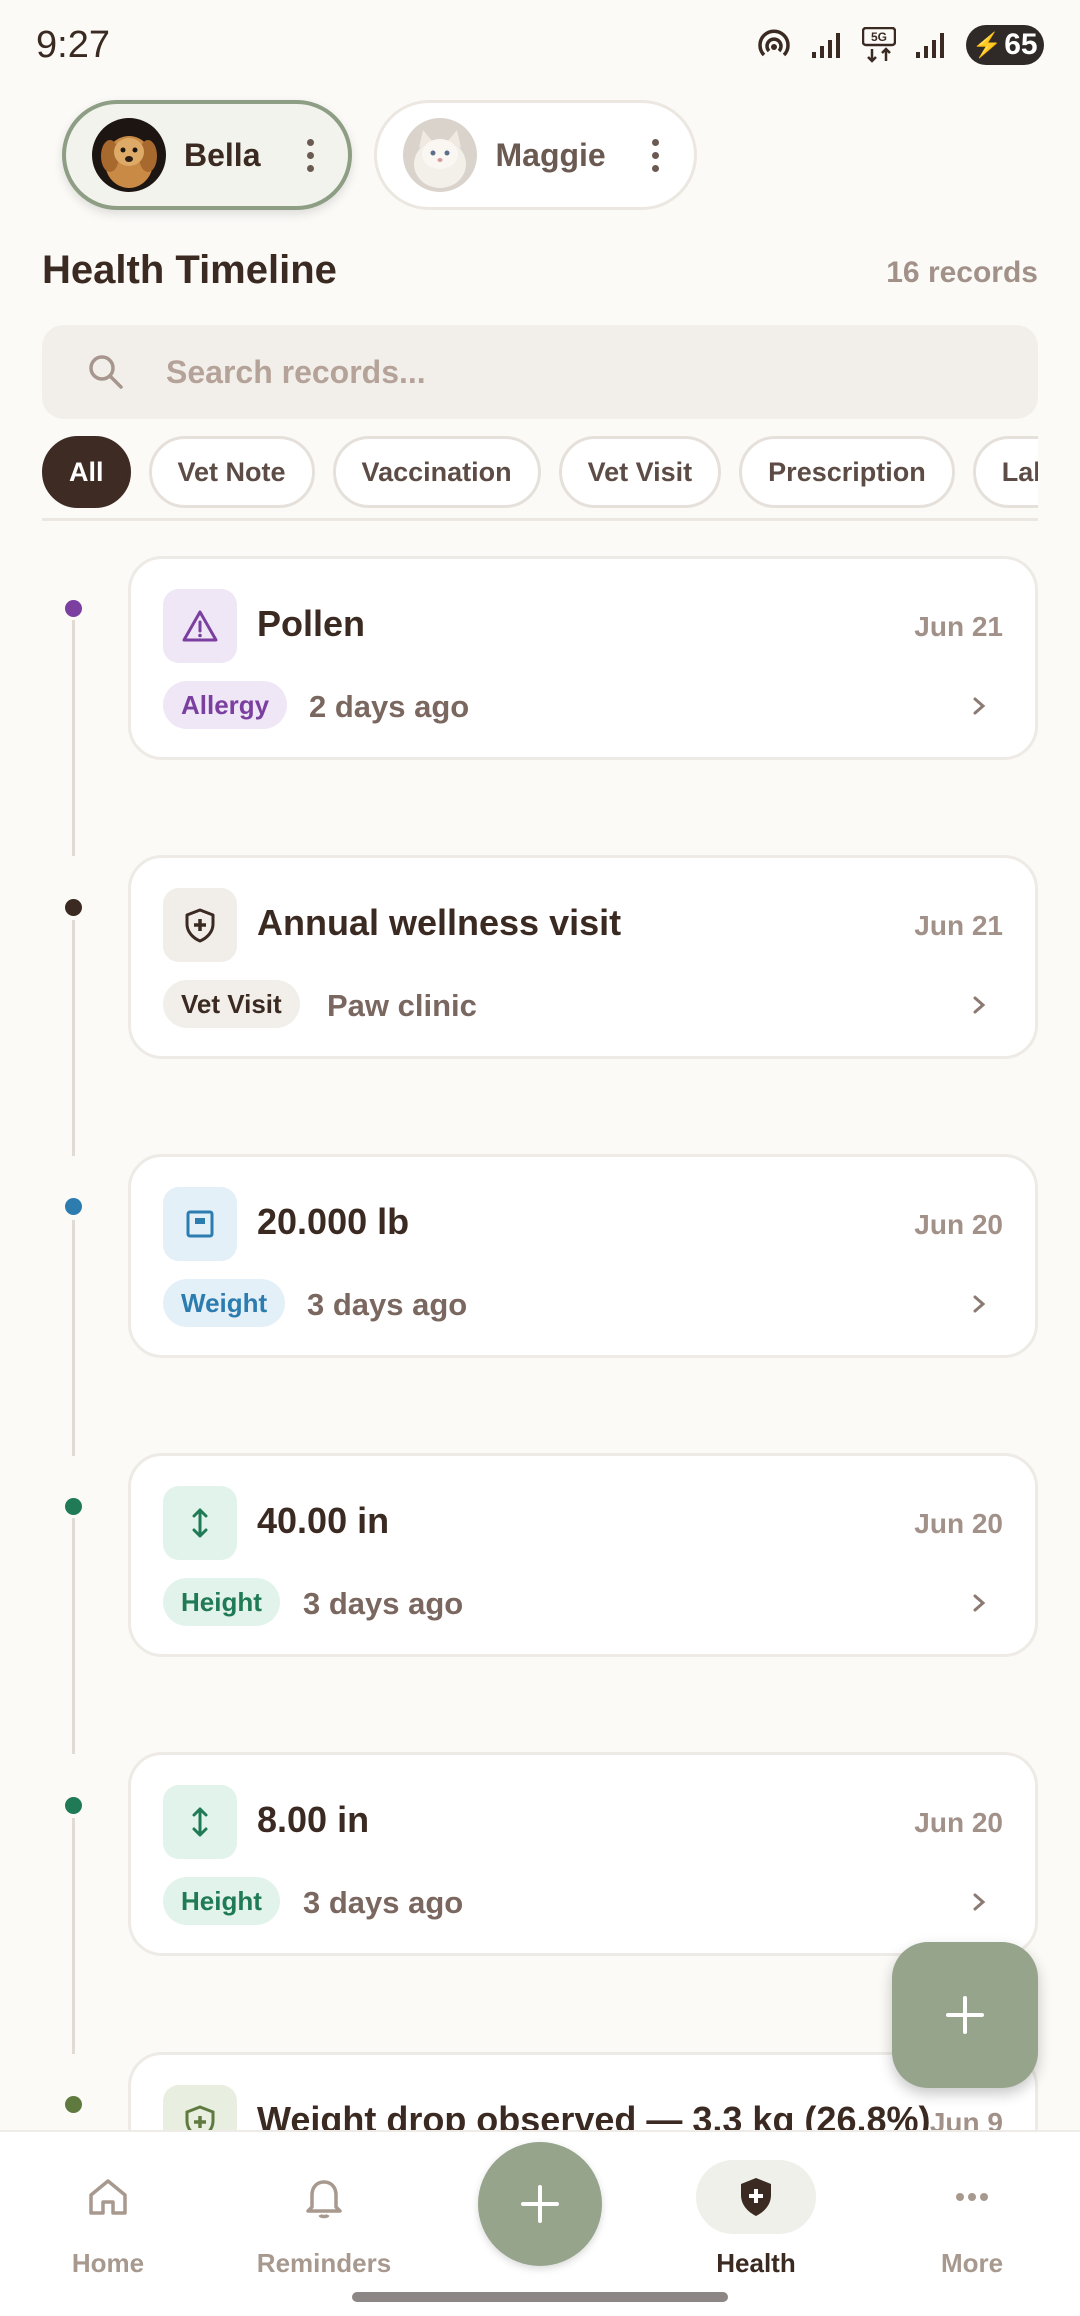  I want to click on filter-chip-prescription: Prescription, so click(847, 472).